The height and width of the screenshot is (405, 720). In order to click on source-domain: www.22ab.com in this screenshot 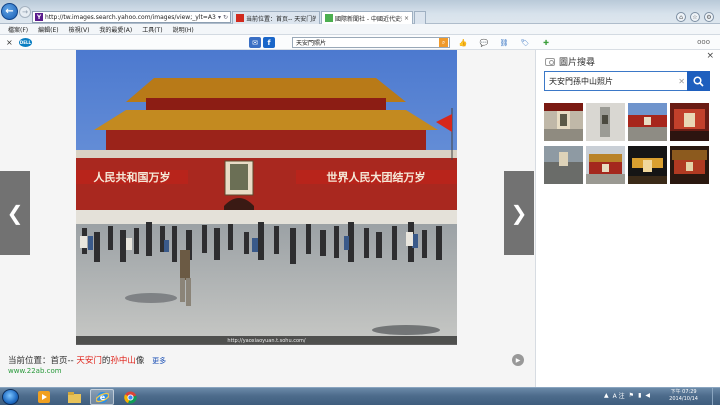, I will do `click(35, 371)`.